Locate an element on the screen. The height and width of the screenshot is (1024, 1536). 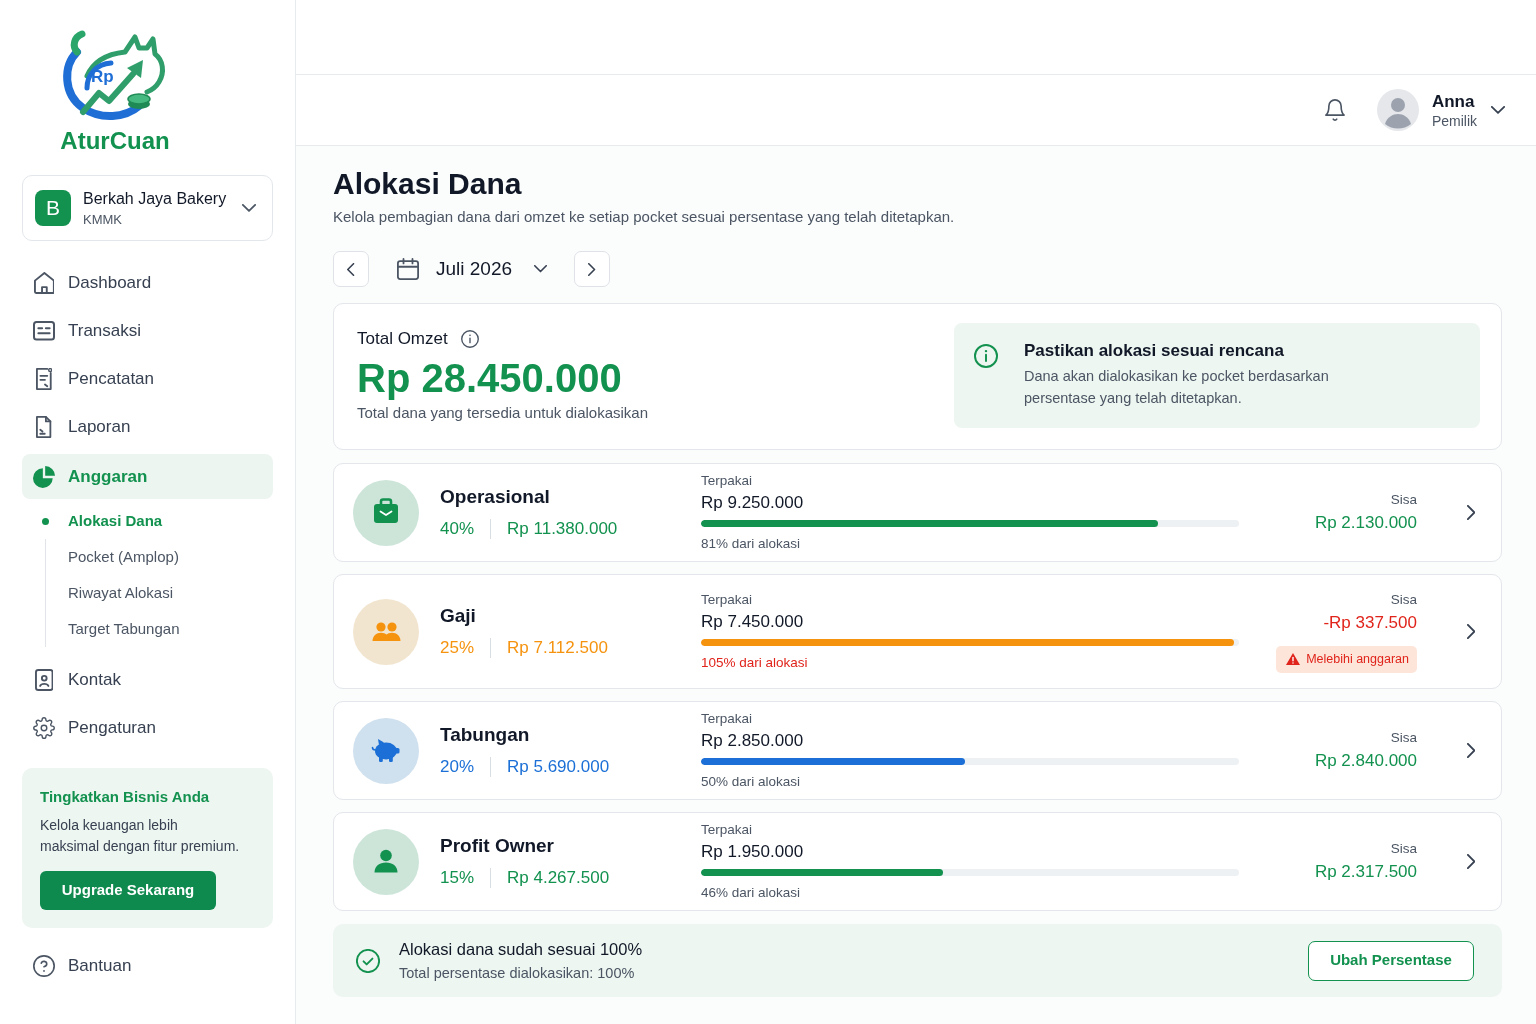
document-icon is located at coordinates (44, 427).